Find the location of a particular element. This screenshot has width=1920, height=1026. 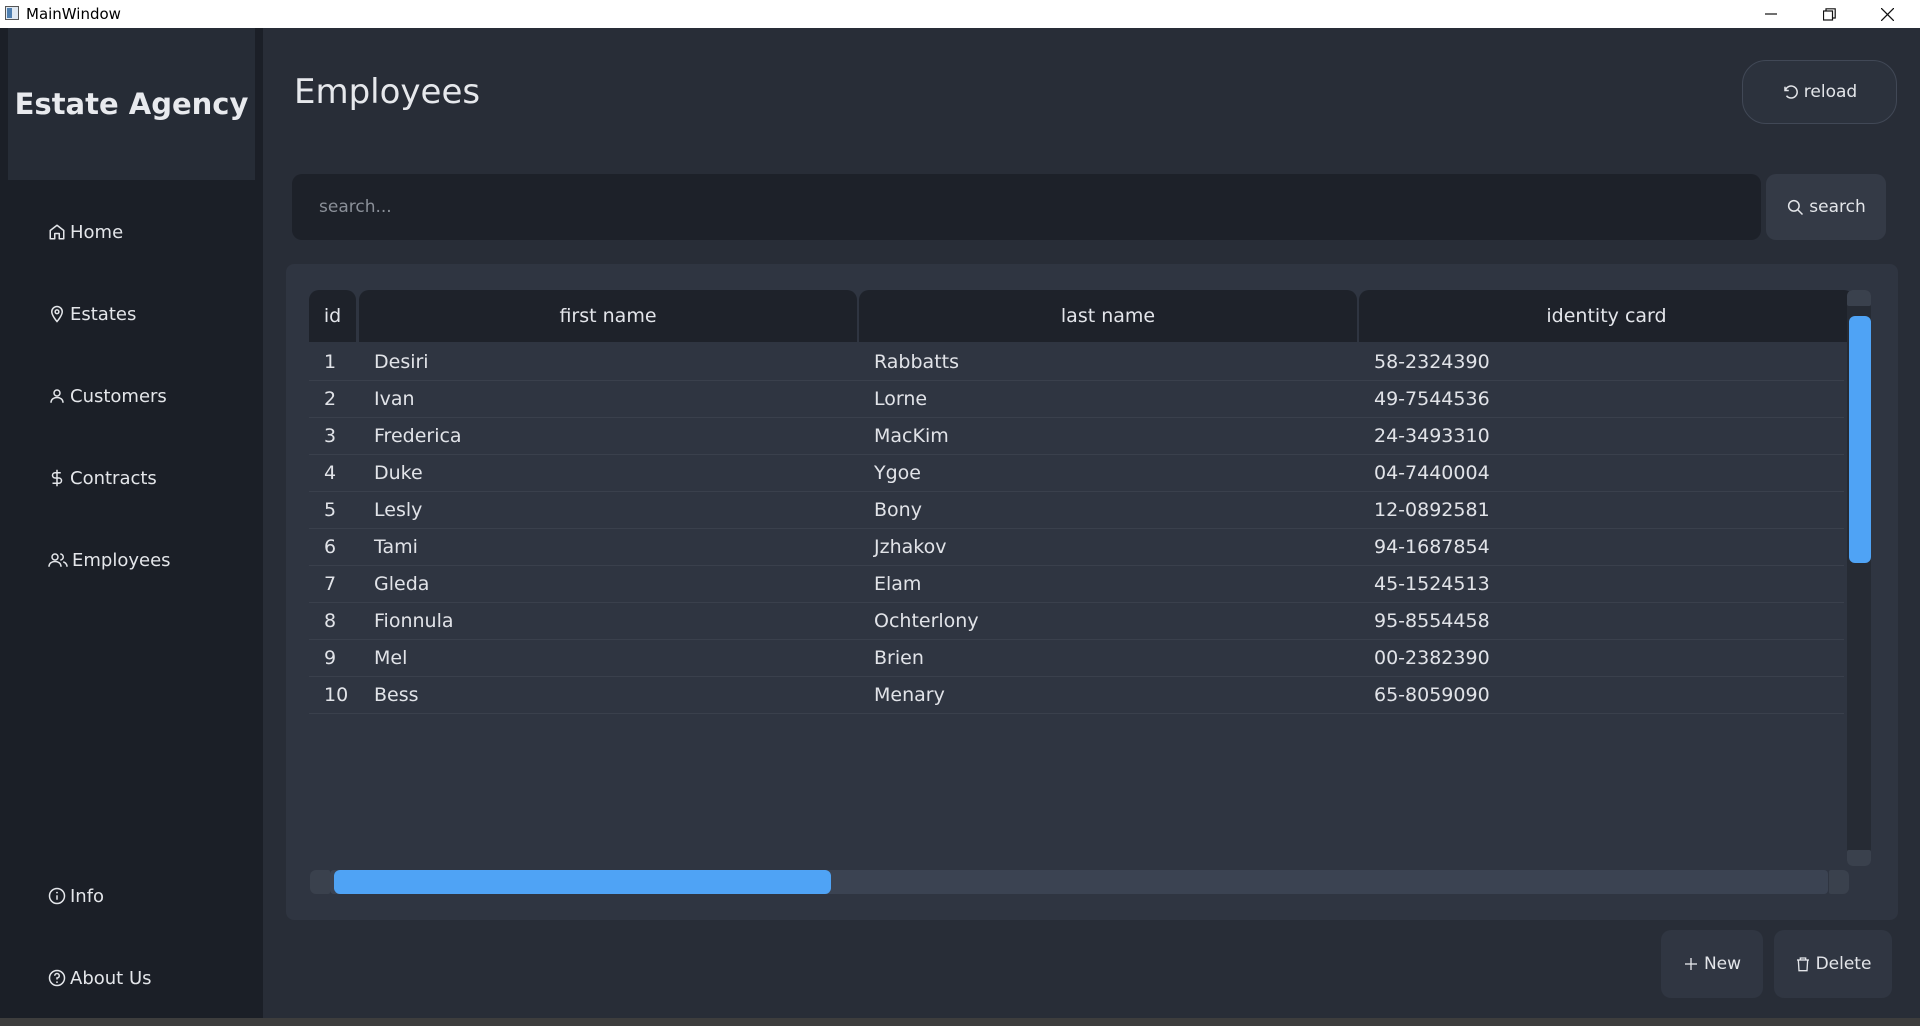

dollar-icon is located at coordinates (57, 478).